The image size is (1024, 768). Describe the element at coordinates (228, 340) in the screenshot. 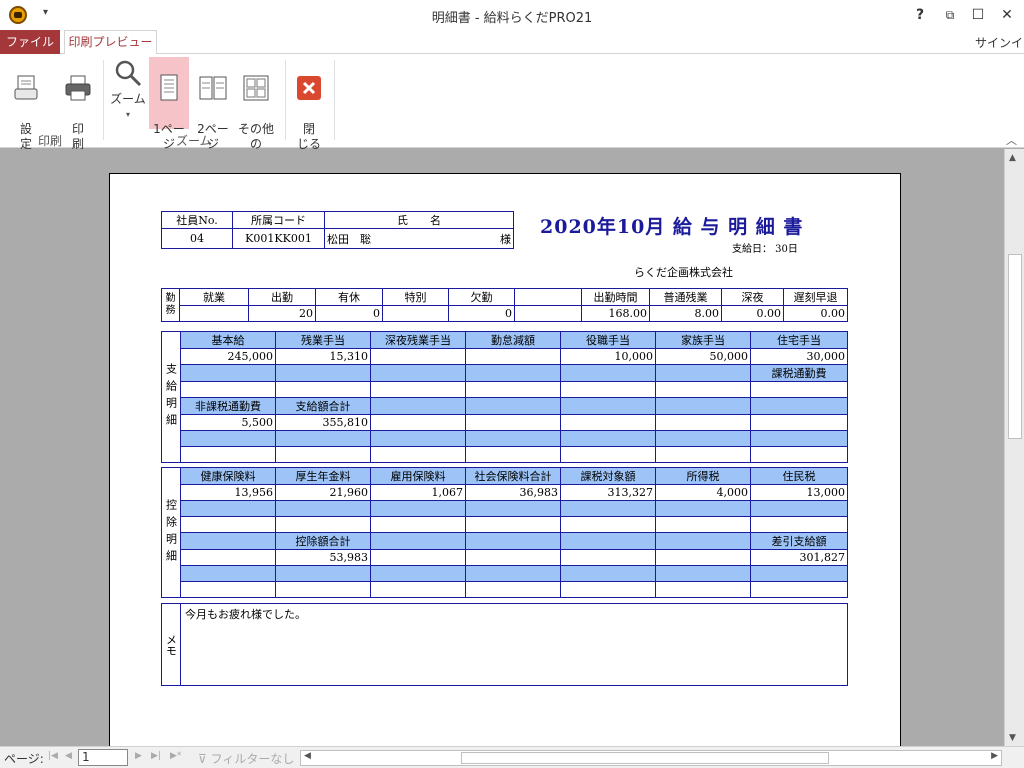

I see `payment-label-cell: 基本給` at that location.